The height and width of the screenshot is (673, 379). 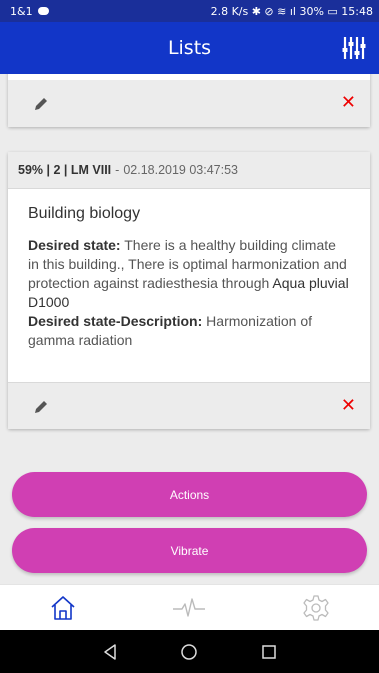 What do you see at coordinates (84, 213) in the screenshot?
I see `card-title: Building biology` at bounding box center [84, 213].